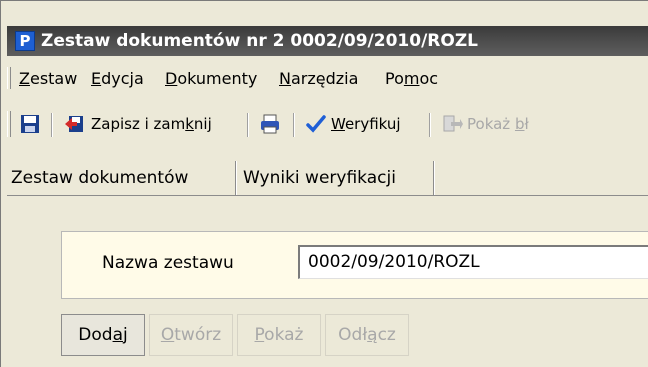  What do you see at coordinates (99, 178) in the screenshot?
I see `tab-zestaw-dokumentow: Zestaw dokumentów` at bounding box center [99, 178].